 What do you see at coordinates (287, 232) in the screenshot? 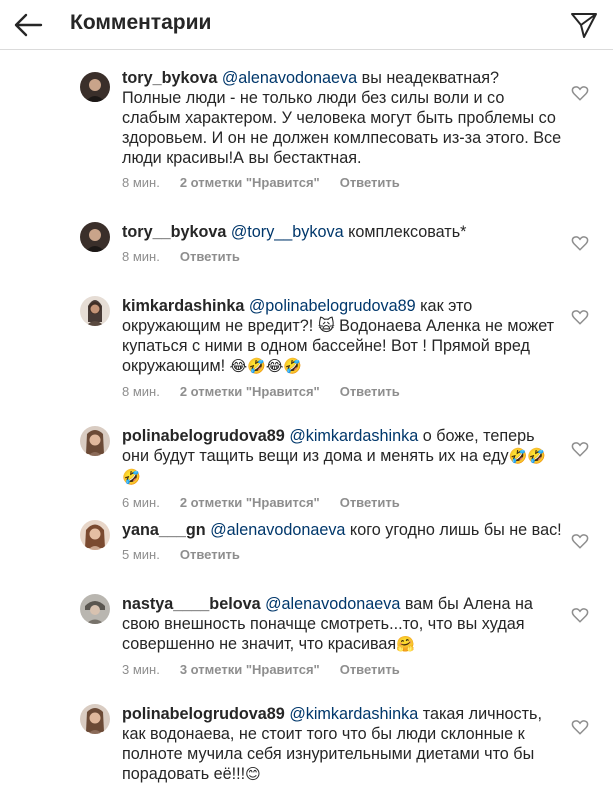
I see `comment-mention: @tory__bykova` at bounding box center [287, 232].